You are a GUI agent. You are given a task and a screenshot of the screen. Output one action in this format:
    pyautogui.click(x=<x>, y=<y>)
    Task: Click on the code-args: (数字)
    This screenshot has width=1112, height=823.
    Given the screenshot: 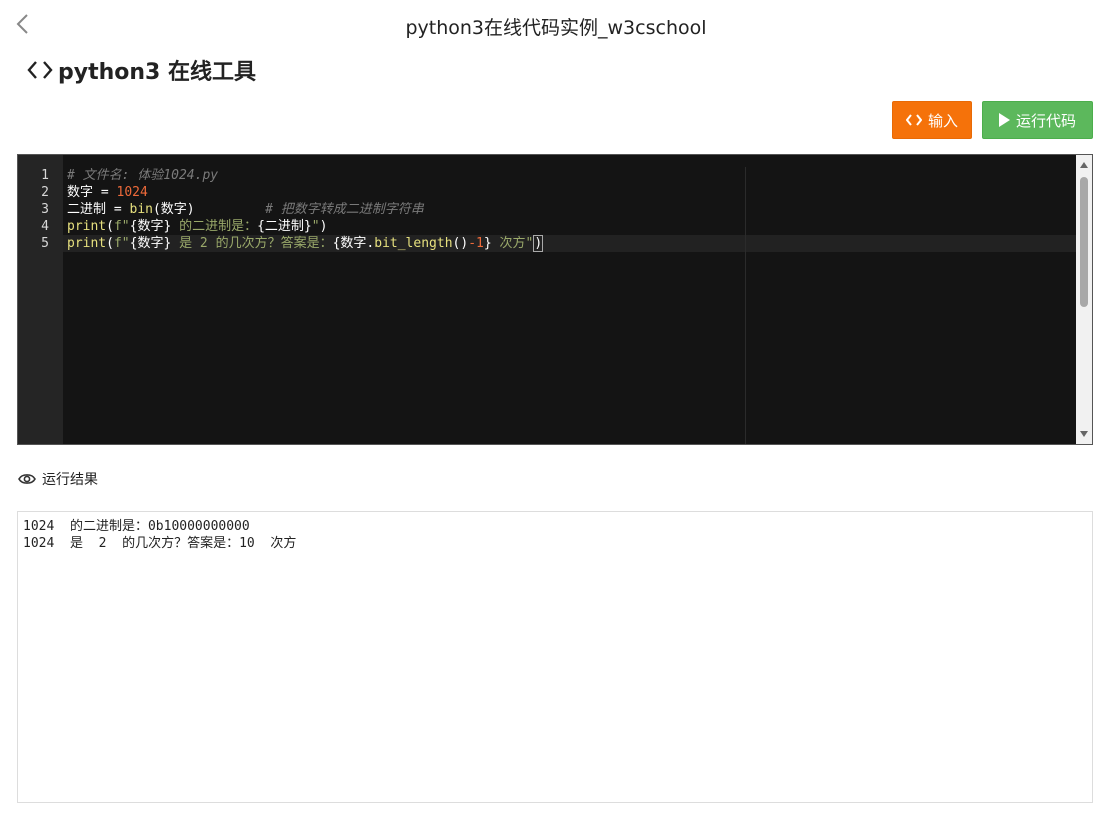 What is the action you would take?
    pyautogui.click(x=173, y=209)
    